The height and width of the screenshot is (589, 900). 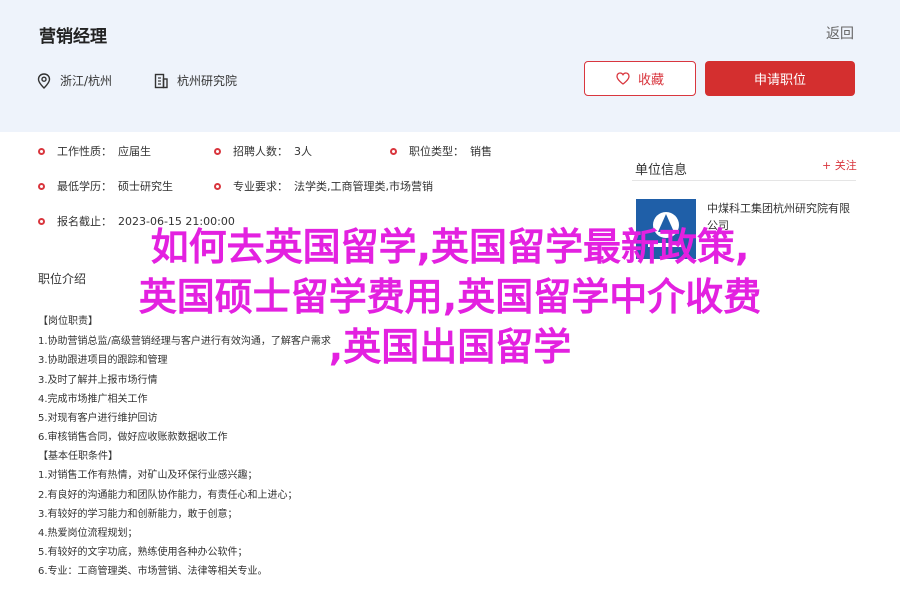 I want to click on back-link: 返回, so click(x=840, y=33).